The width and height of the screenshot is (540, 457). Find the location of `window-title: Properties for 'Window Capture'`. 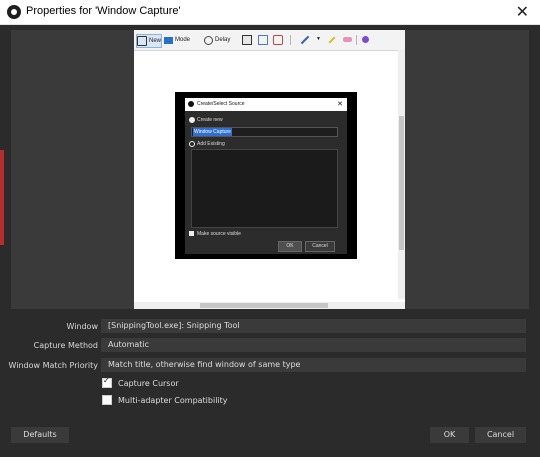

window-title: Properties for 'Window Capture' is located at coordinates (103, 11).